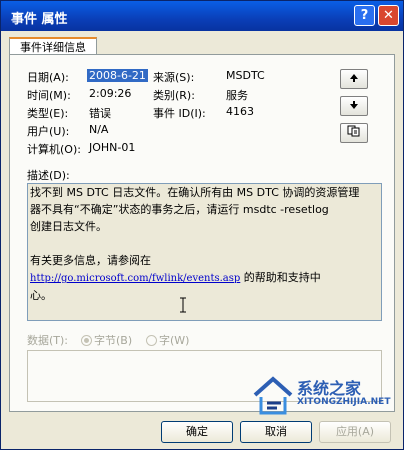  I want to click on copy-icon, so click(353, 131).